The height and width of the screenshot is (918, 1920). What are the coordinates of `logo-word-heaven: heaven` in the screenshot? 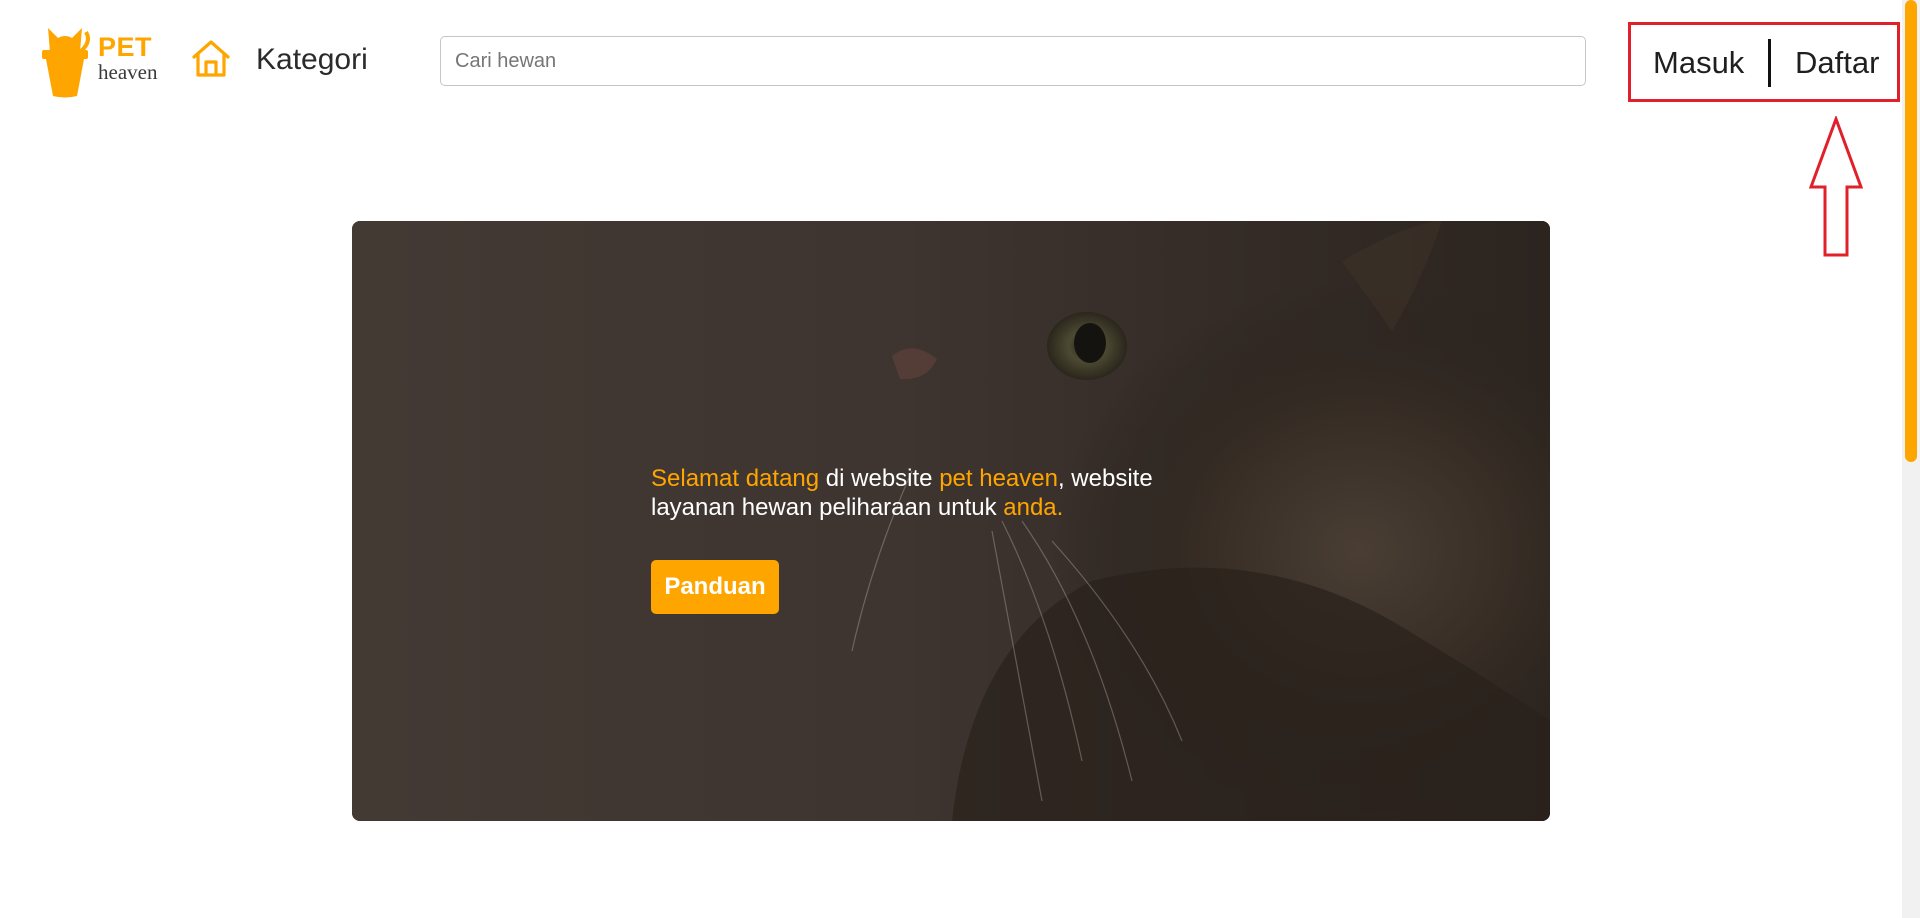 It's located at (128, 72).